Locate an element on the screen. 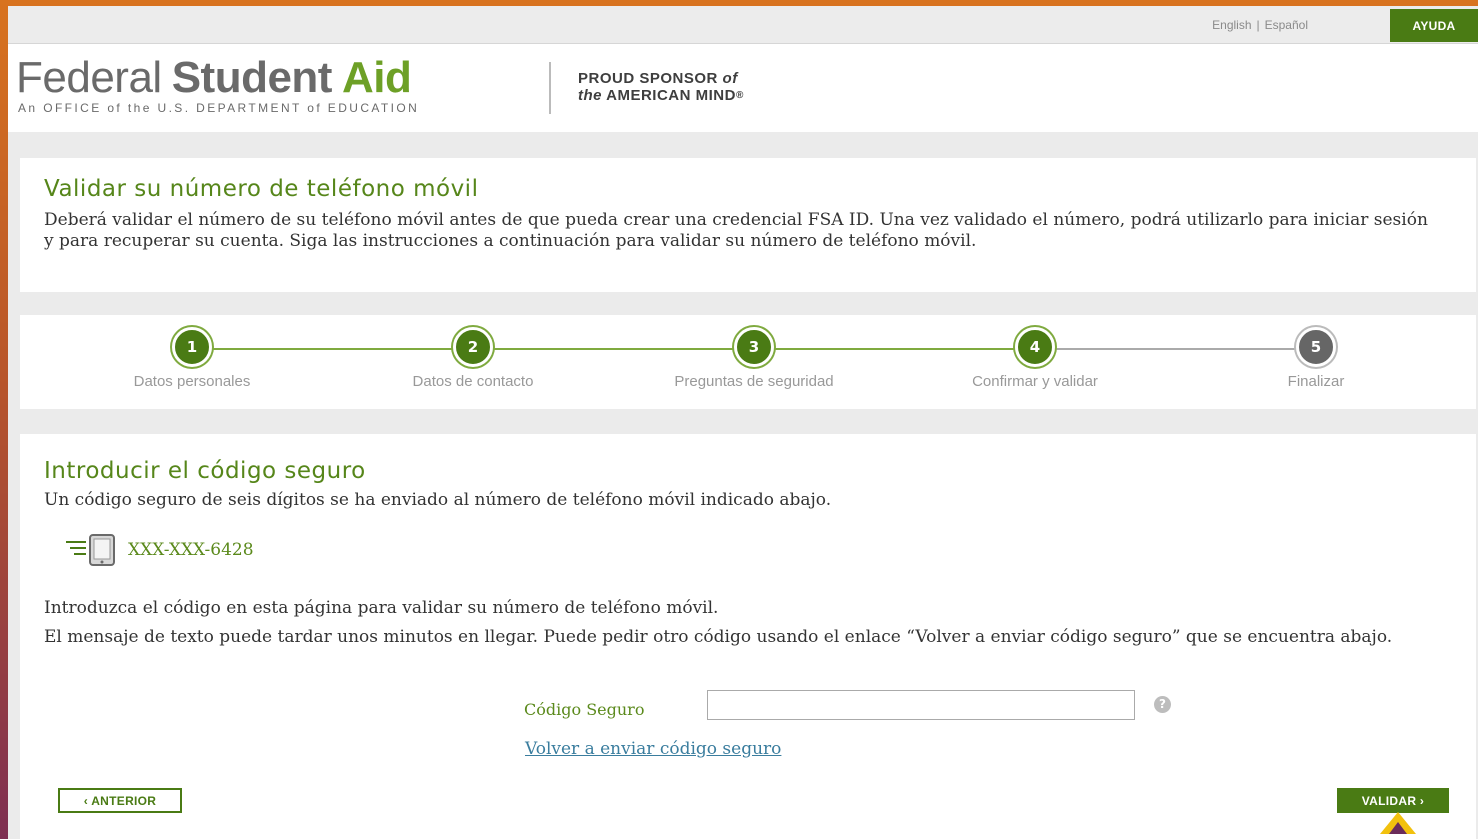 This screenshot has height=839, width=1478. resend-code-link: Volver a enviar código seguro is located at coordinates (653, 749).